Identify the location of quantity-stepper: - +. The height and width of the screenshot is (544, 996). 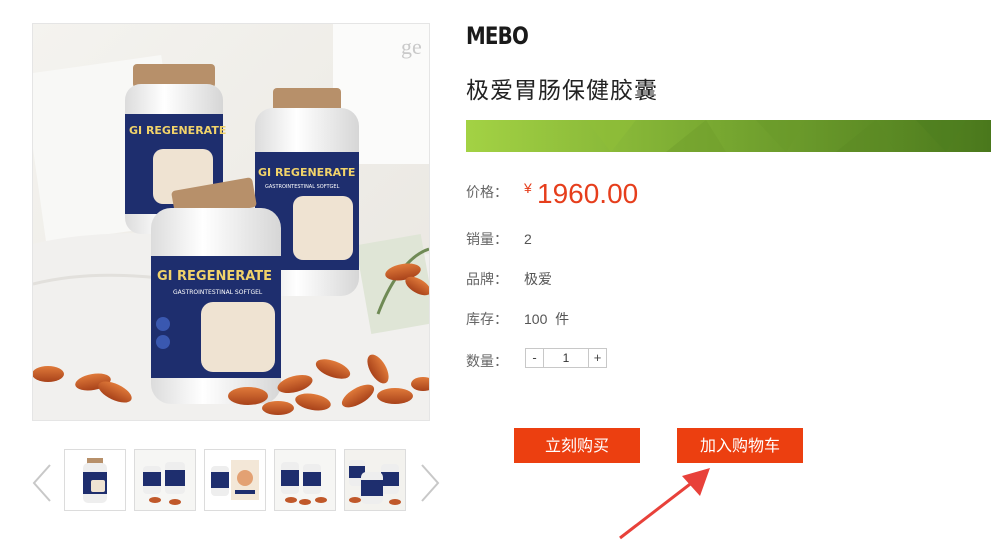
(566, 358).